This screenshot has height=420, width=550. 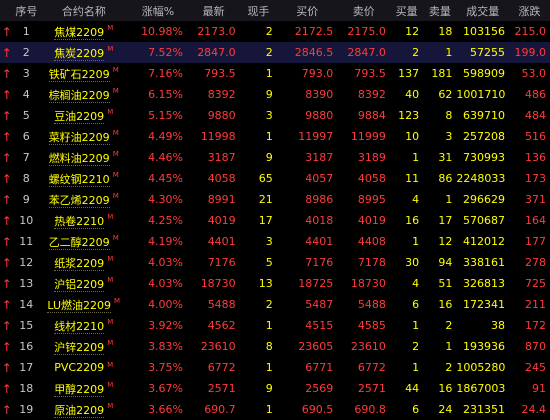 I want to click on contract-name-text: 乙二醇2209, so click(x=79, y=242).